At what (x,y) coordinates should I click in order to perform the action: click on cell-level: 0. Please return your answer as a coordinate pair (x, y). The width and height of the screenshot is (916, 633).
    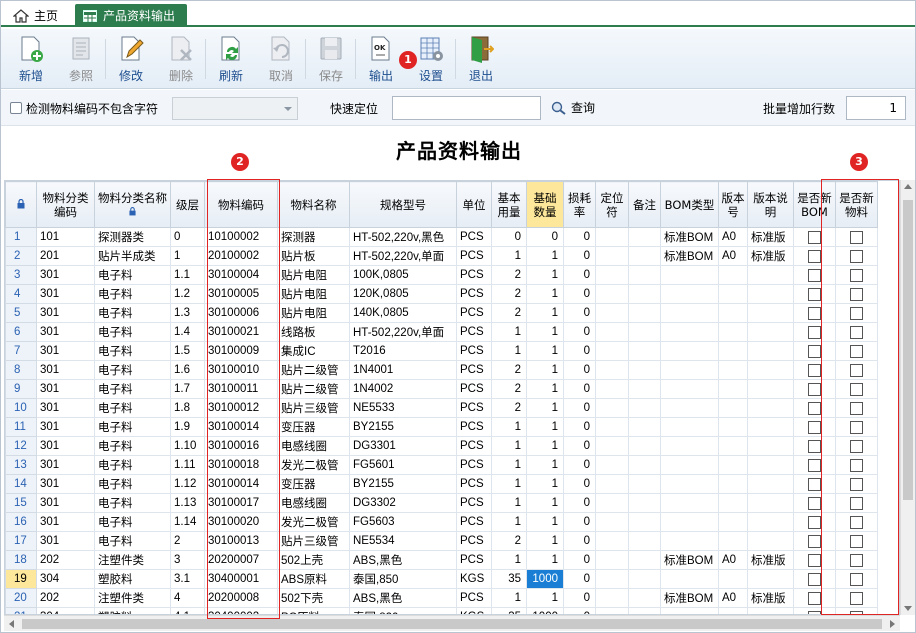
    Looking at the image, I should click on (187, 237).